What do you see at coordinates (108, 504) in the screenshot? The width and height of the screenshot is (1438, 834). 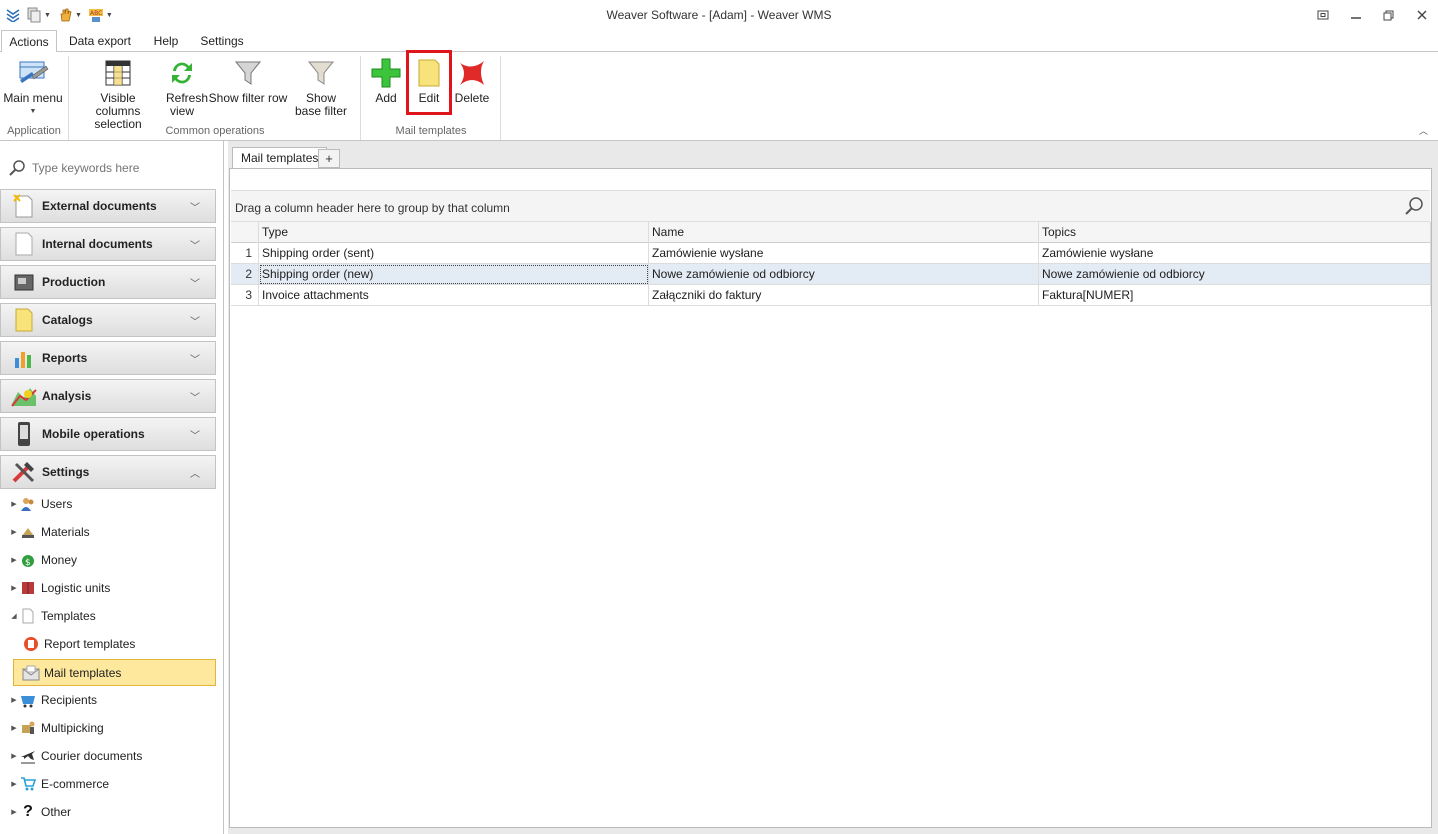 I see `tree-item-users: ▶ Users` at bounding box center [108, 504].